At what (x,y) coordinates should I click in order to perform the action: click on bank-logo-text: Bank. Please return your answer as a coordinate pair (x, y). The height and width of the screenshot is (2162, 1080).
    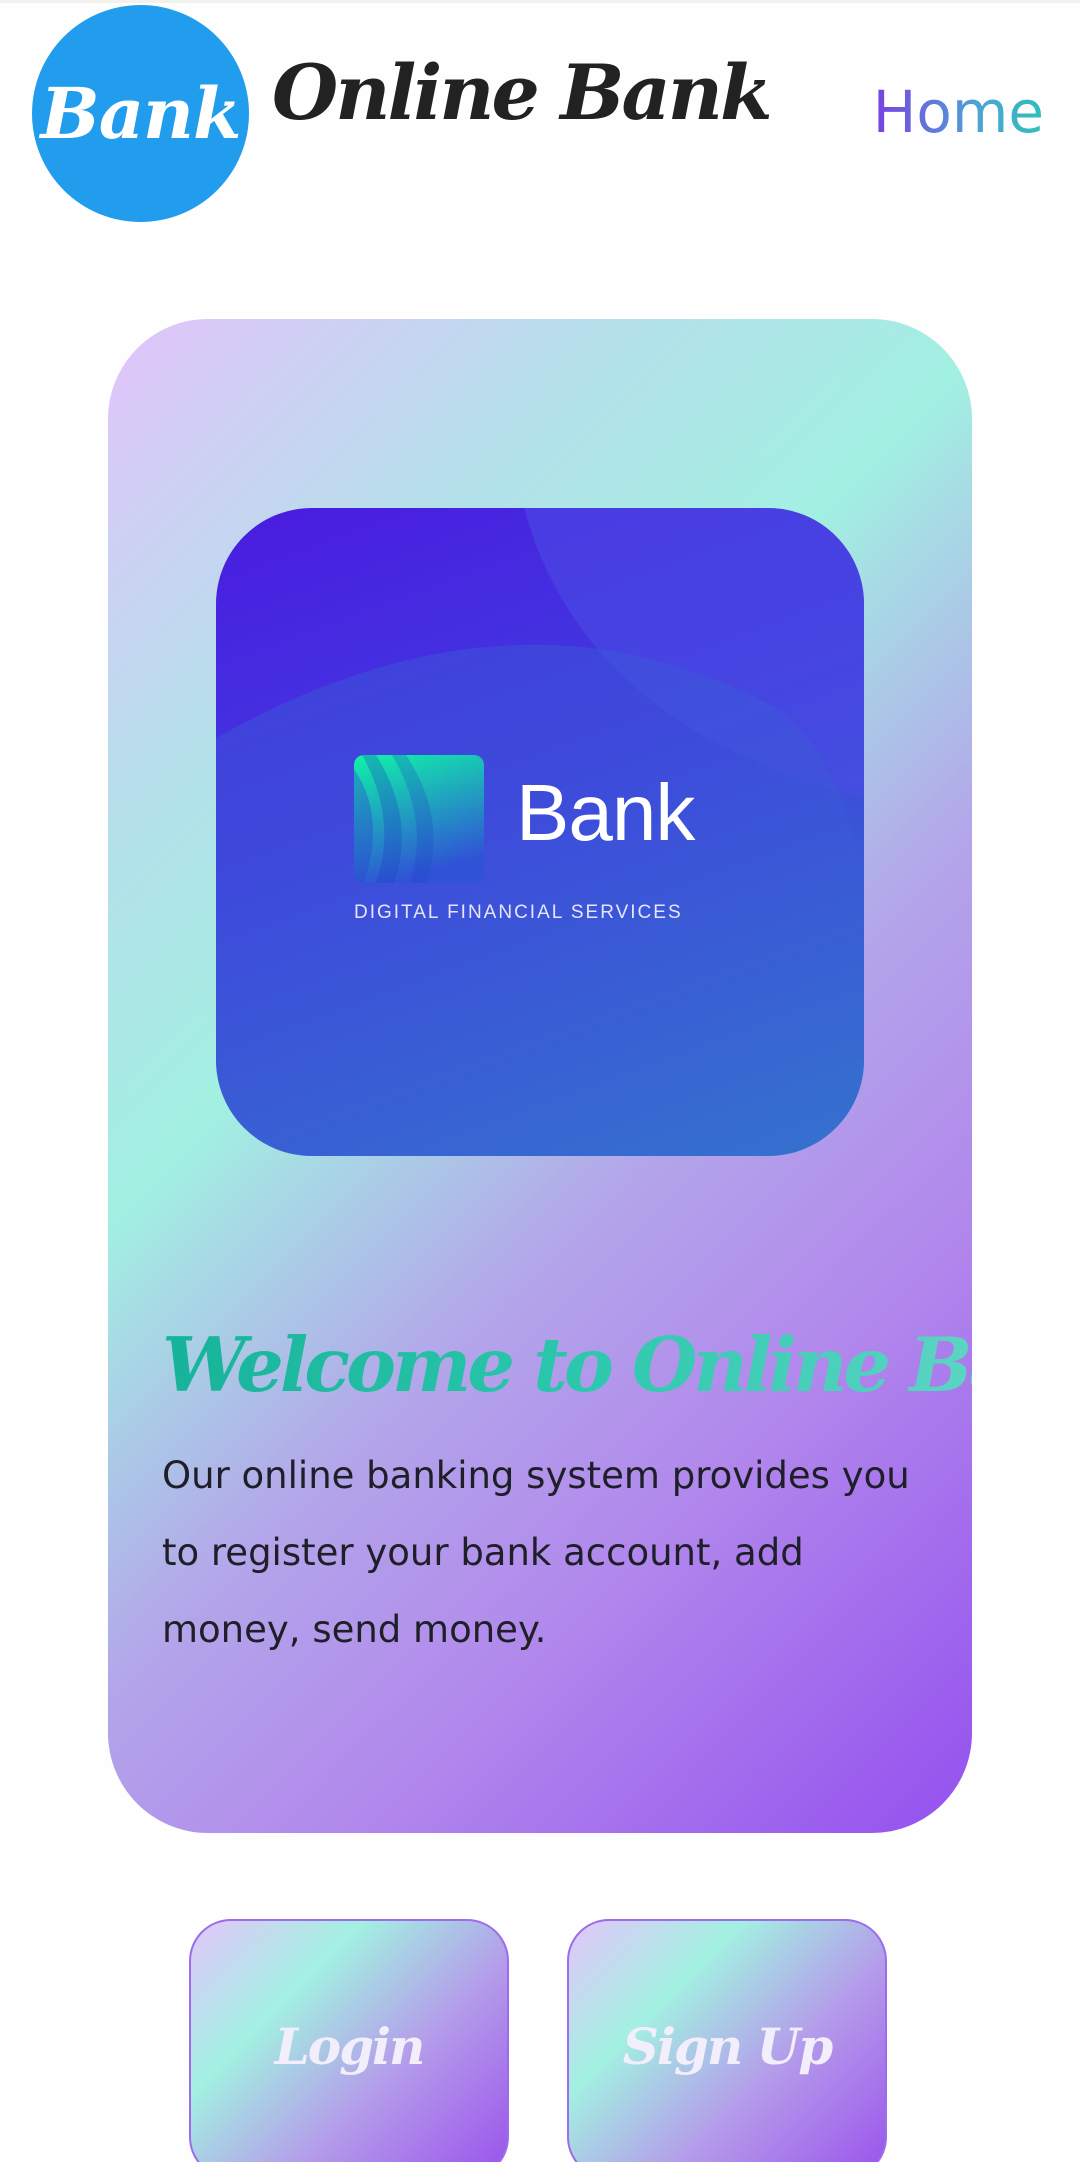
    Looking at the image, I should click on (141, 113).